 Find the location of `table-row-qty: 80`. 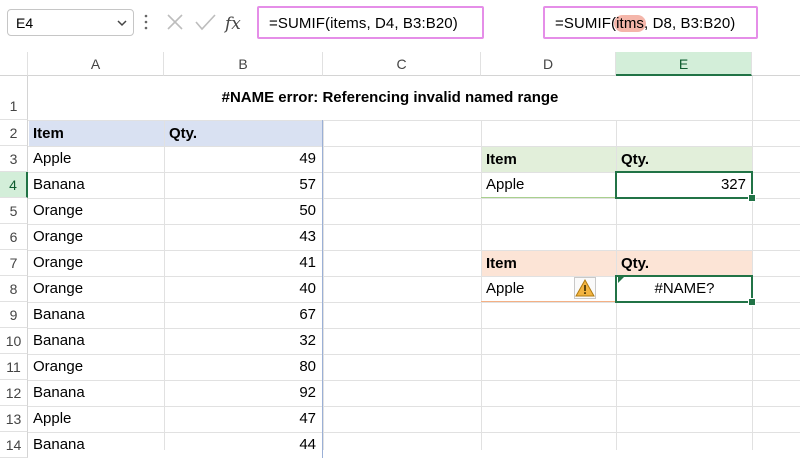

table-row-qty: 80 is located at coordinates (243, 367).